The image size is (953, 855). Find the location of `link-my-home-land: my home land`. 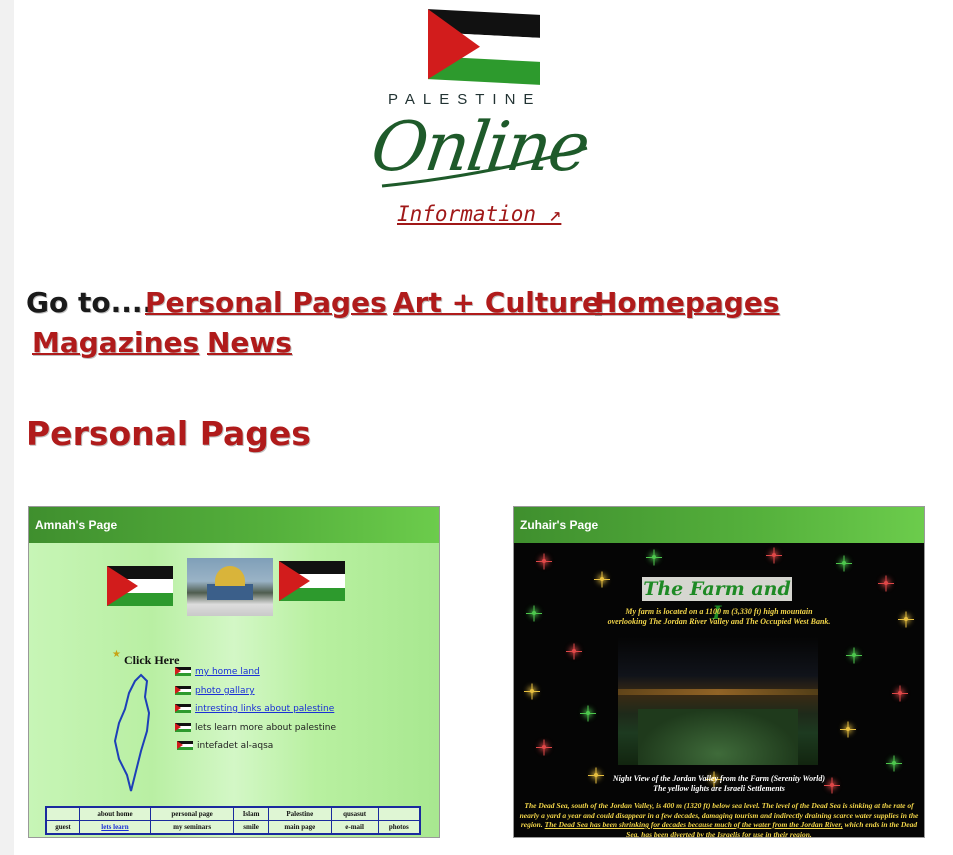

link-my-home-land: my home land is located at coordinates (227, 672).